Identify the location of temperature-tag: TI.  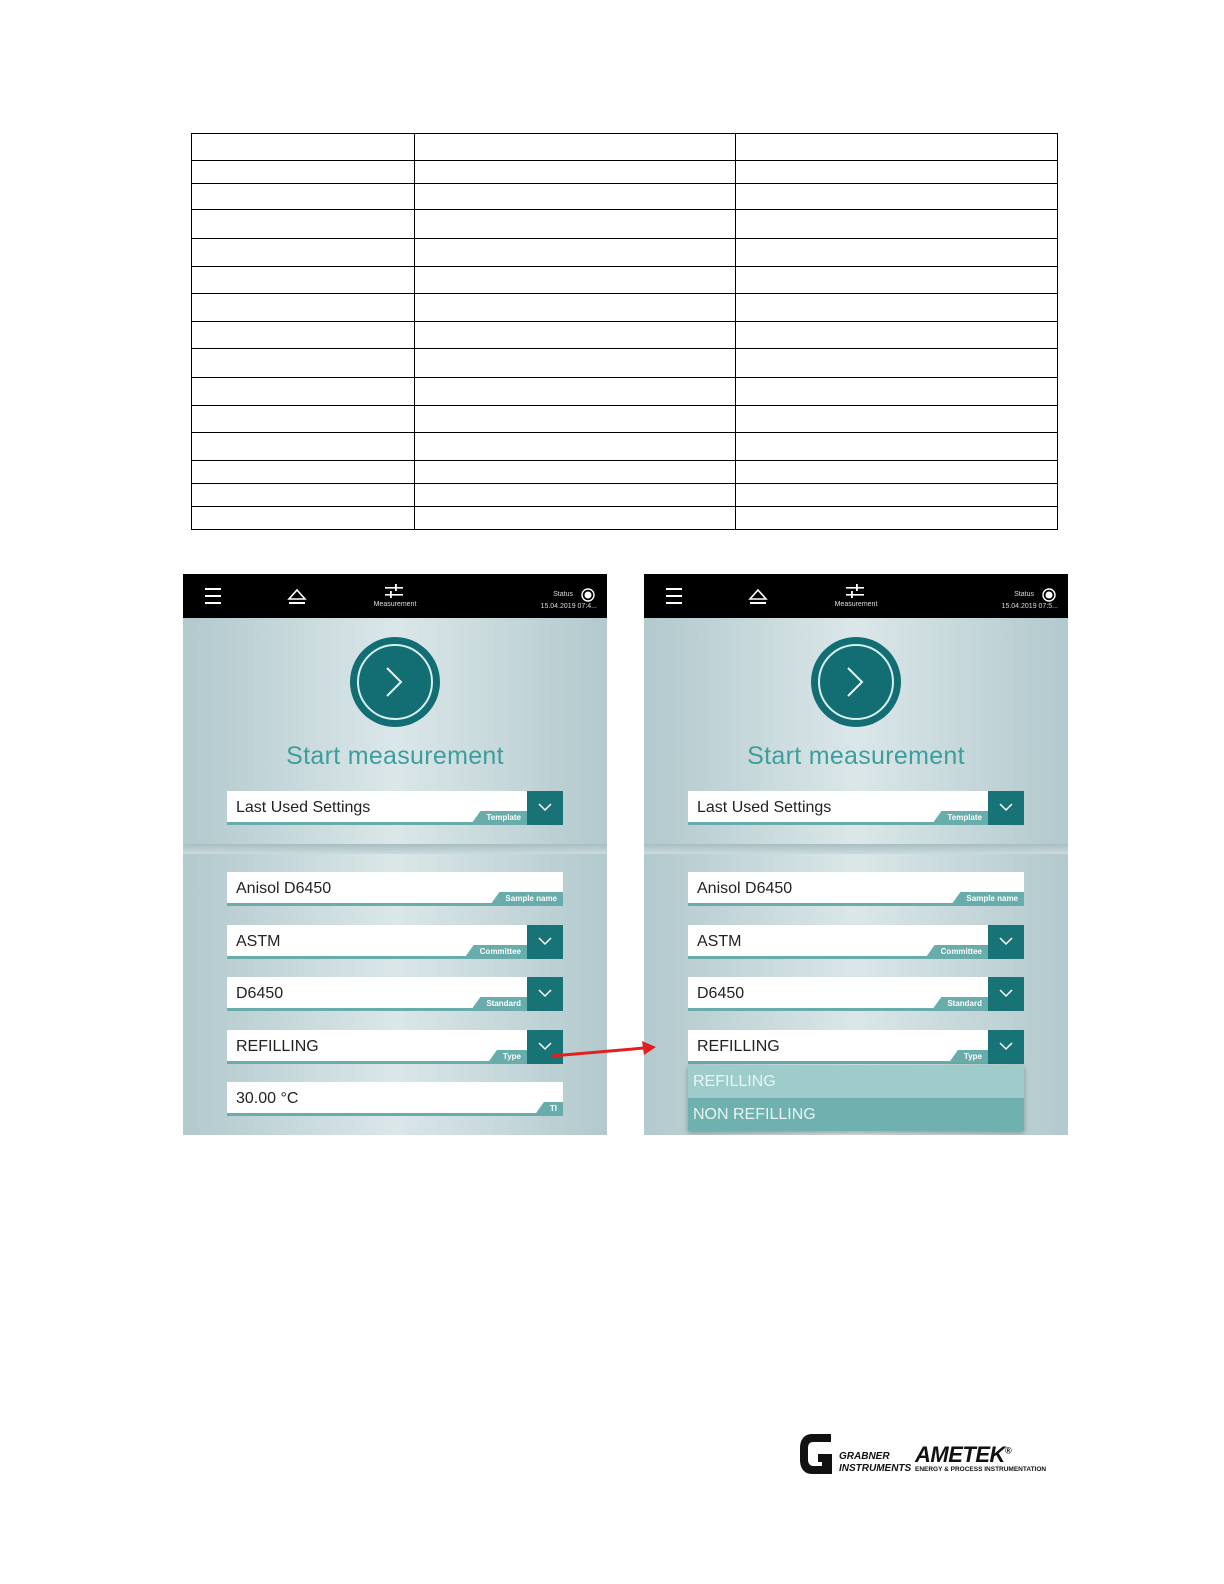
(548, 1109).